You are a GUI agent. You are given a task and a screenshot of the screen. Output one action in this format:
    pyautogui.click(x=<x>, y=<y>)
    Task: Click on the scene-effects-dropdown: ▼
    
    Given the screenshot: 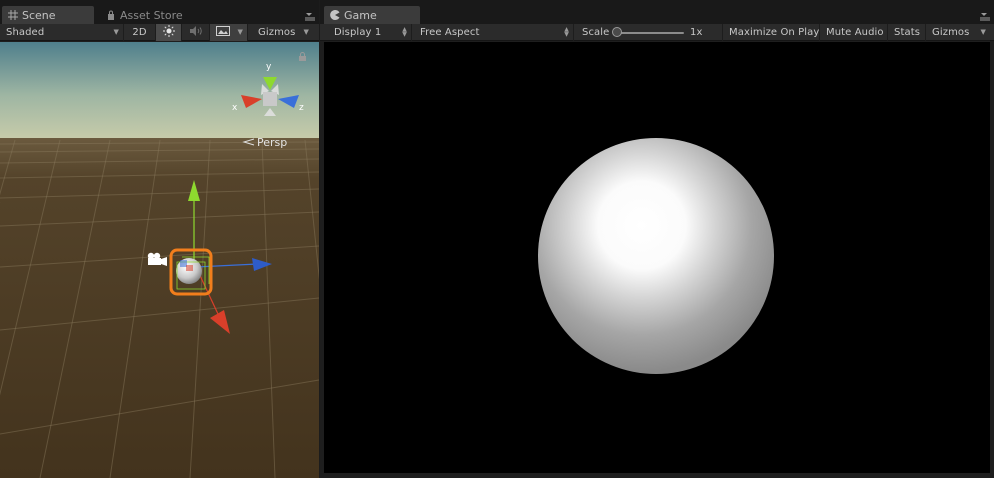 What is the action you would take?
    pyautogui.click(x=229, y=32)
    